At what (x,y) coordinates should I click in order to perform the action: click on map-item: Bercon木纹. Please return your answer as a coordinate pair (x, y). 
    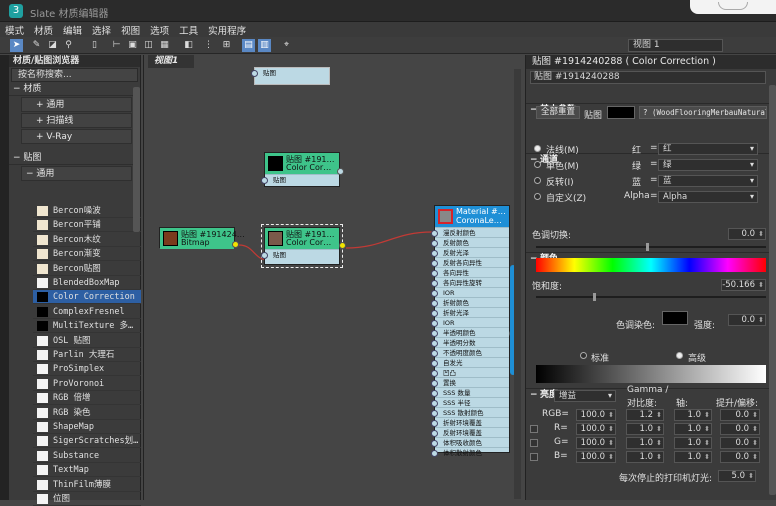
    Looking at the image, I should click on (87, 240).